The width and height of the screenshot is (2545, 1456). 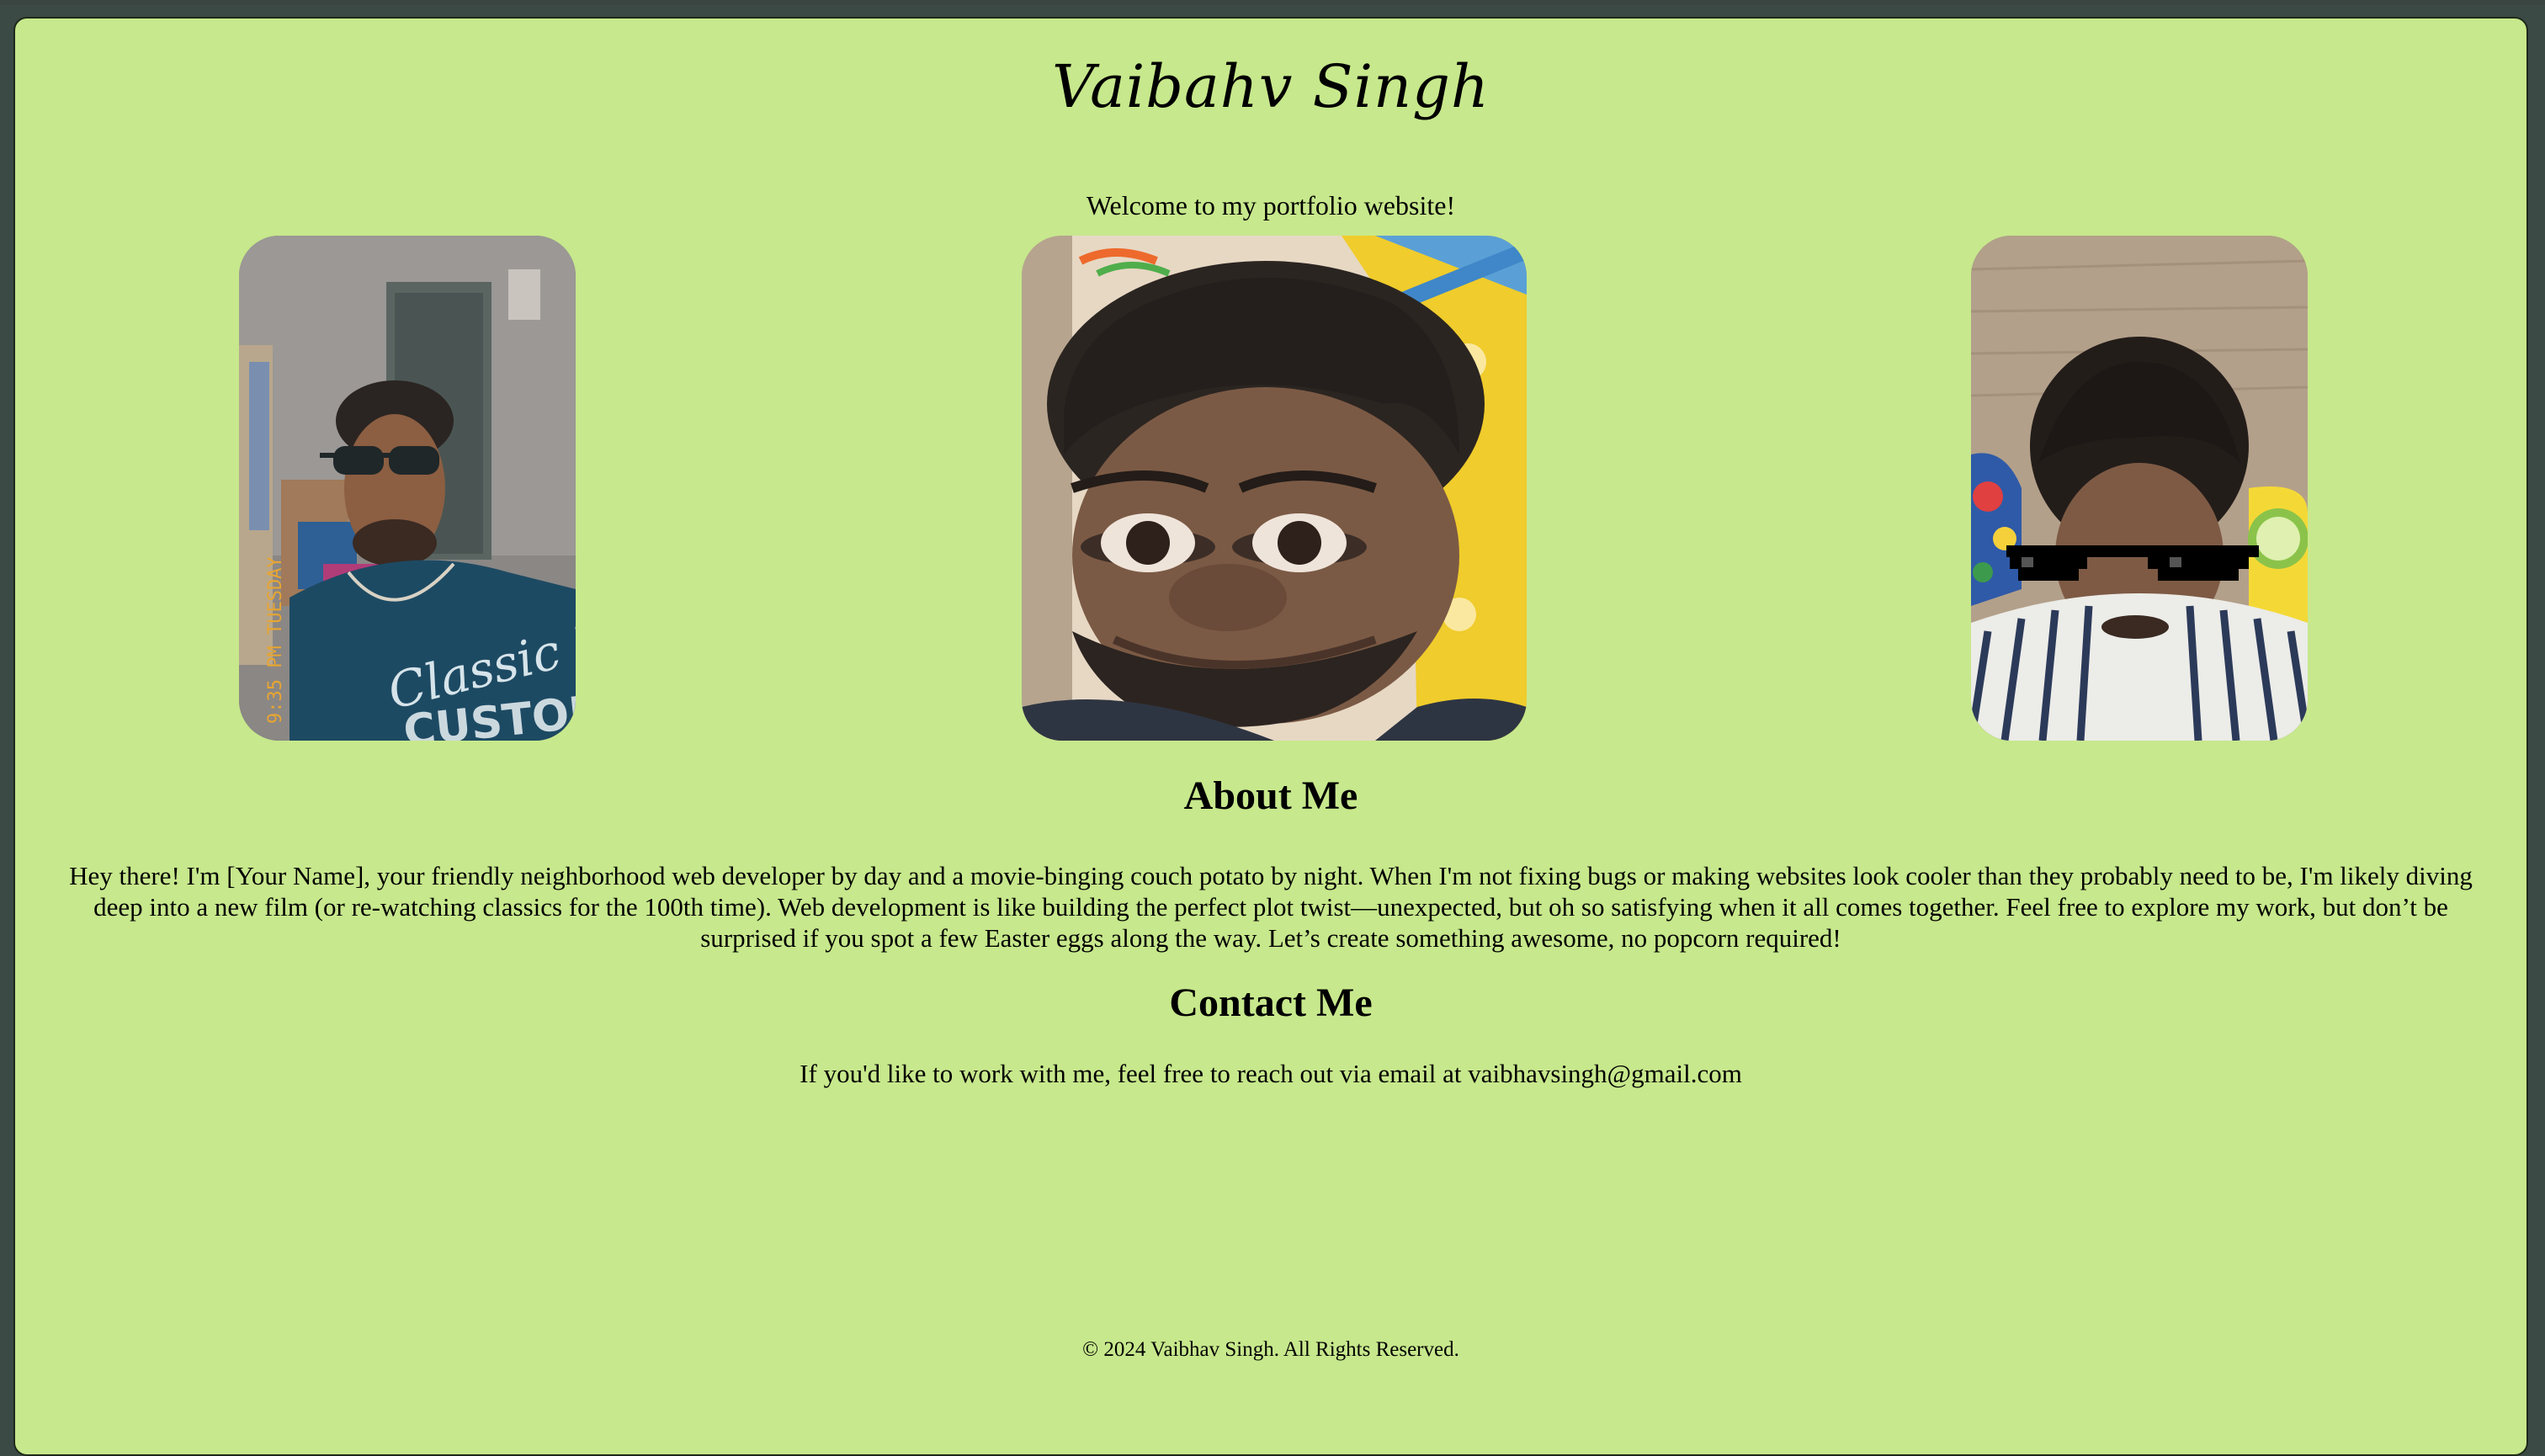 What do you see at coordinates (1271, 205) in the screenshot?
I see `welcome-message: Welcome to my portfolio website!` at bounding box center [1271, 205].